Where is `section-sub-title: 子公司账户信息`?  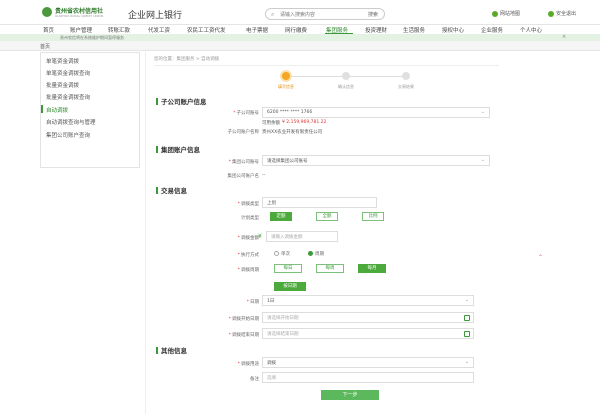 section-sub-title: 子公司账户信息 is located at coordinates (181, 101).